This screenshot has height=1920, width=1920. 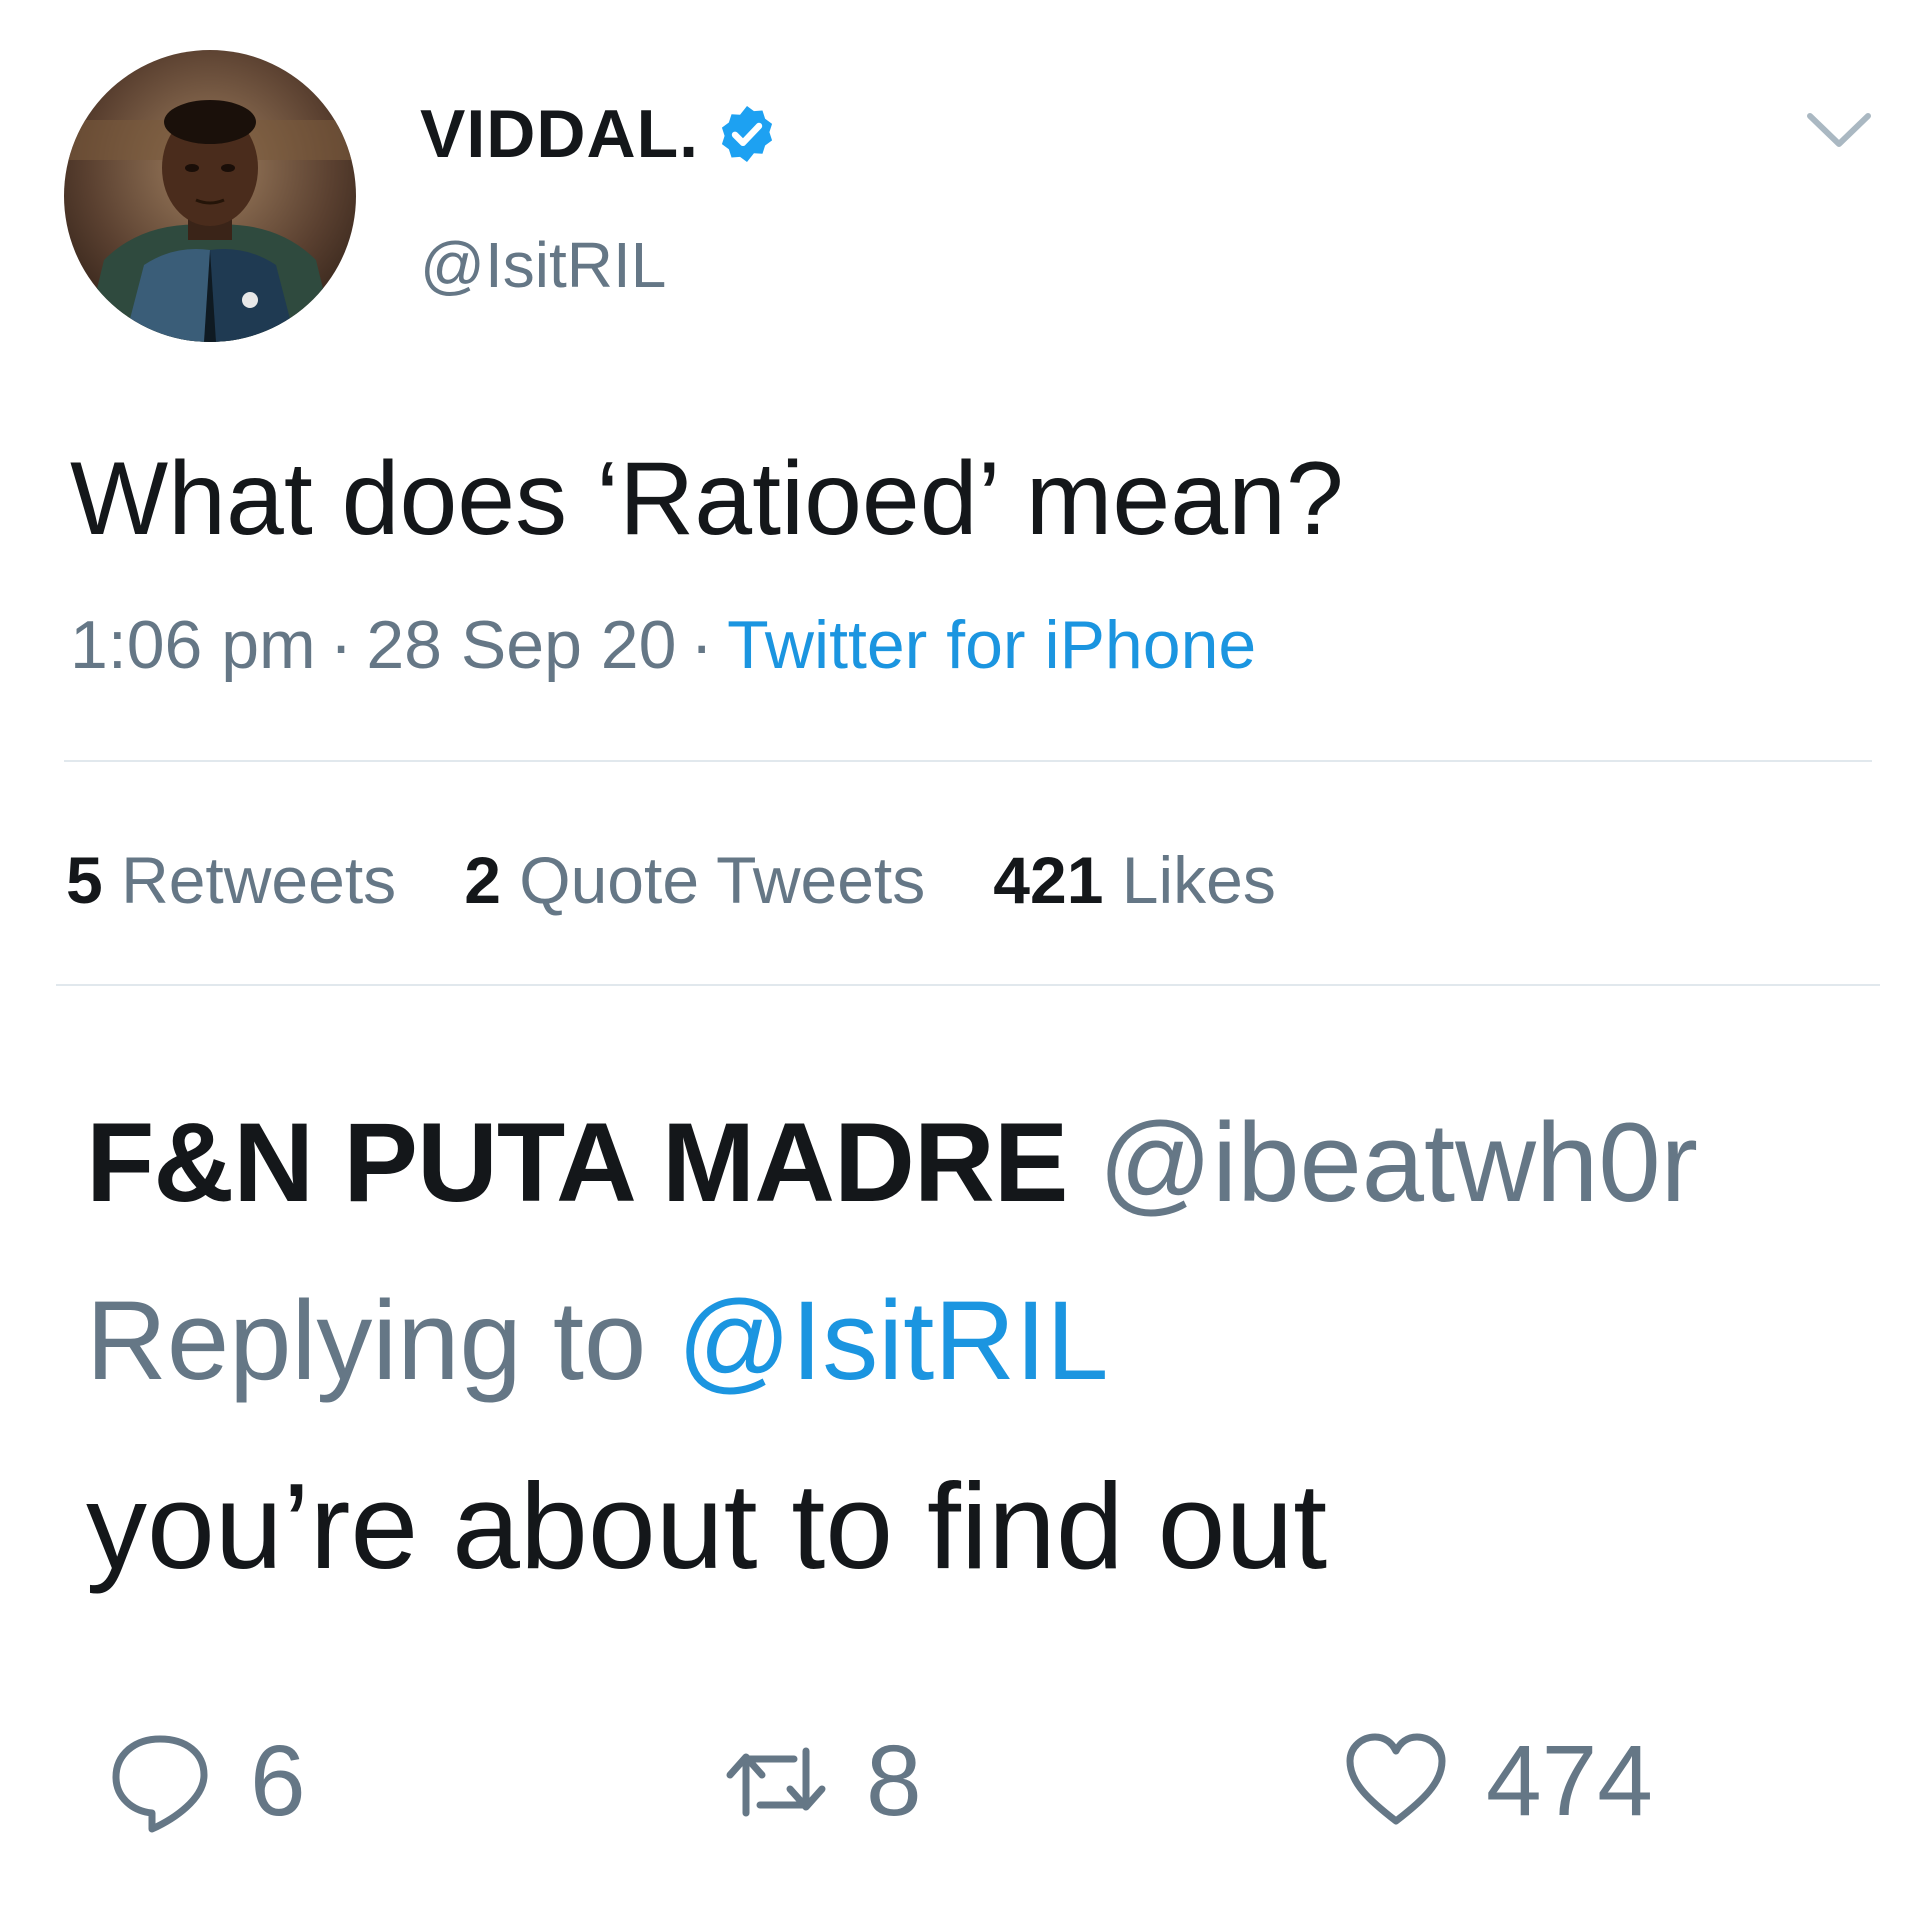 I want to click on retweets-label: Retweets, so click(x=259, y=880).